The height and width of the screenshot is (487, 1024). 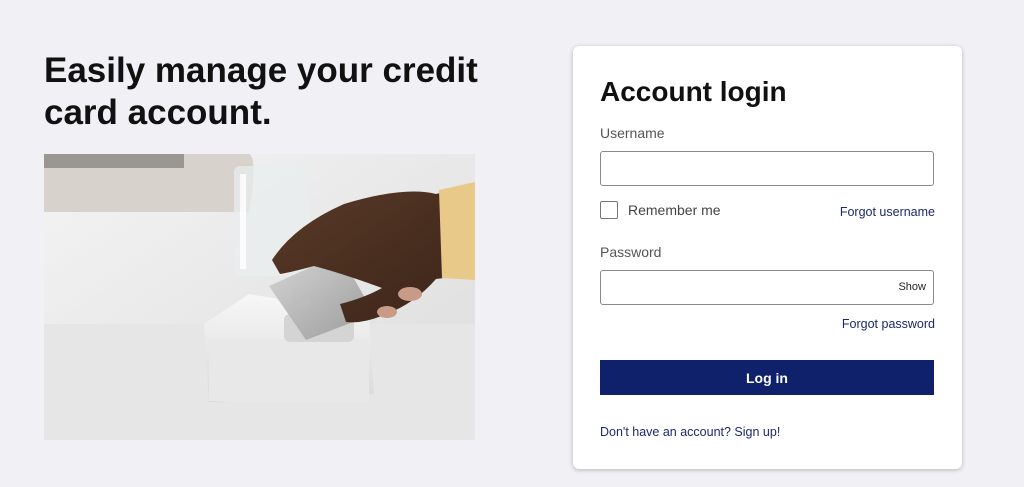 What do you see at coordinates (767, 168) in the screenshot?
I see `username-input` at bounding box center [767, 168].